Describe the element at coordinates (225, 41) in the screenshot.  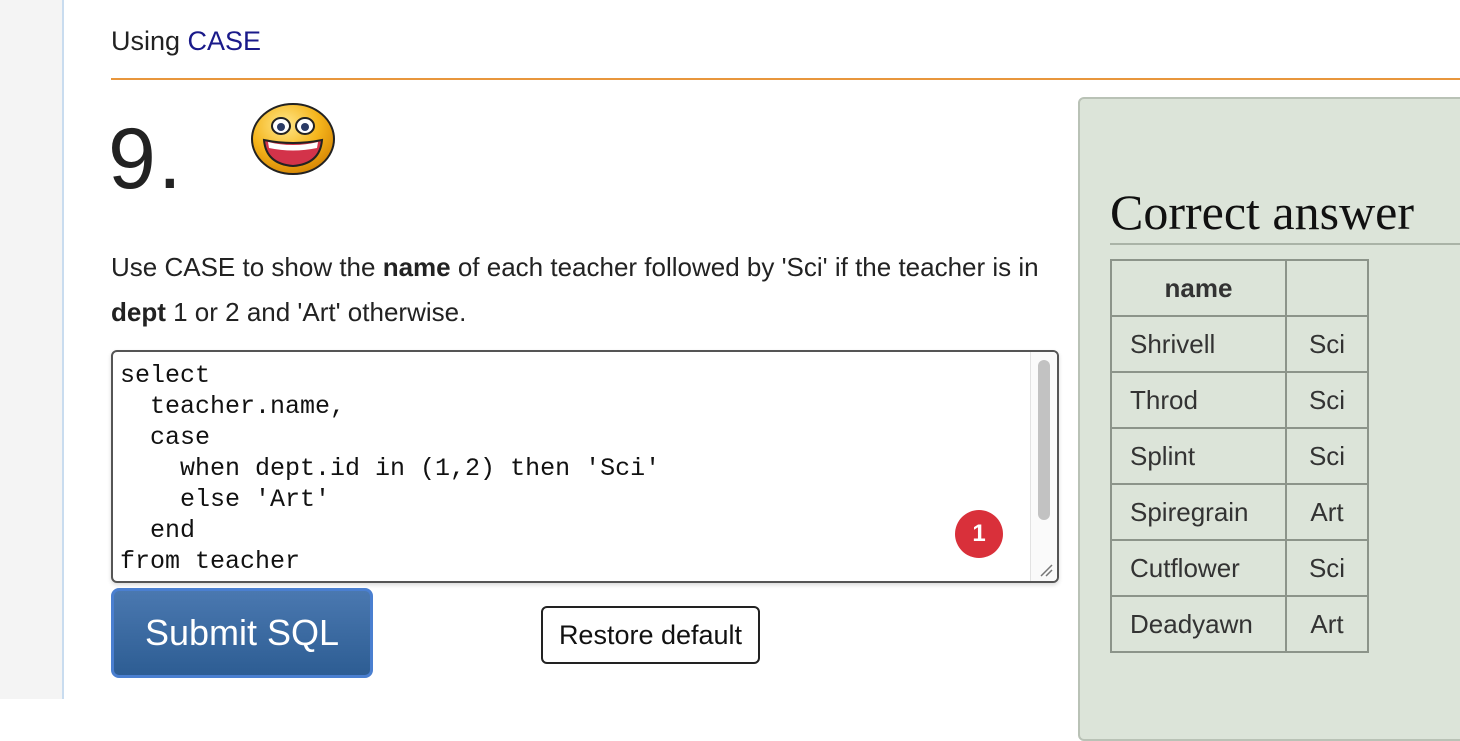
I see `breadcrumb-link-case: CASE` at that location.